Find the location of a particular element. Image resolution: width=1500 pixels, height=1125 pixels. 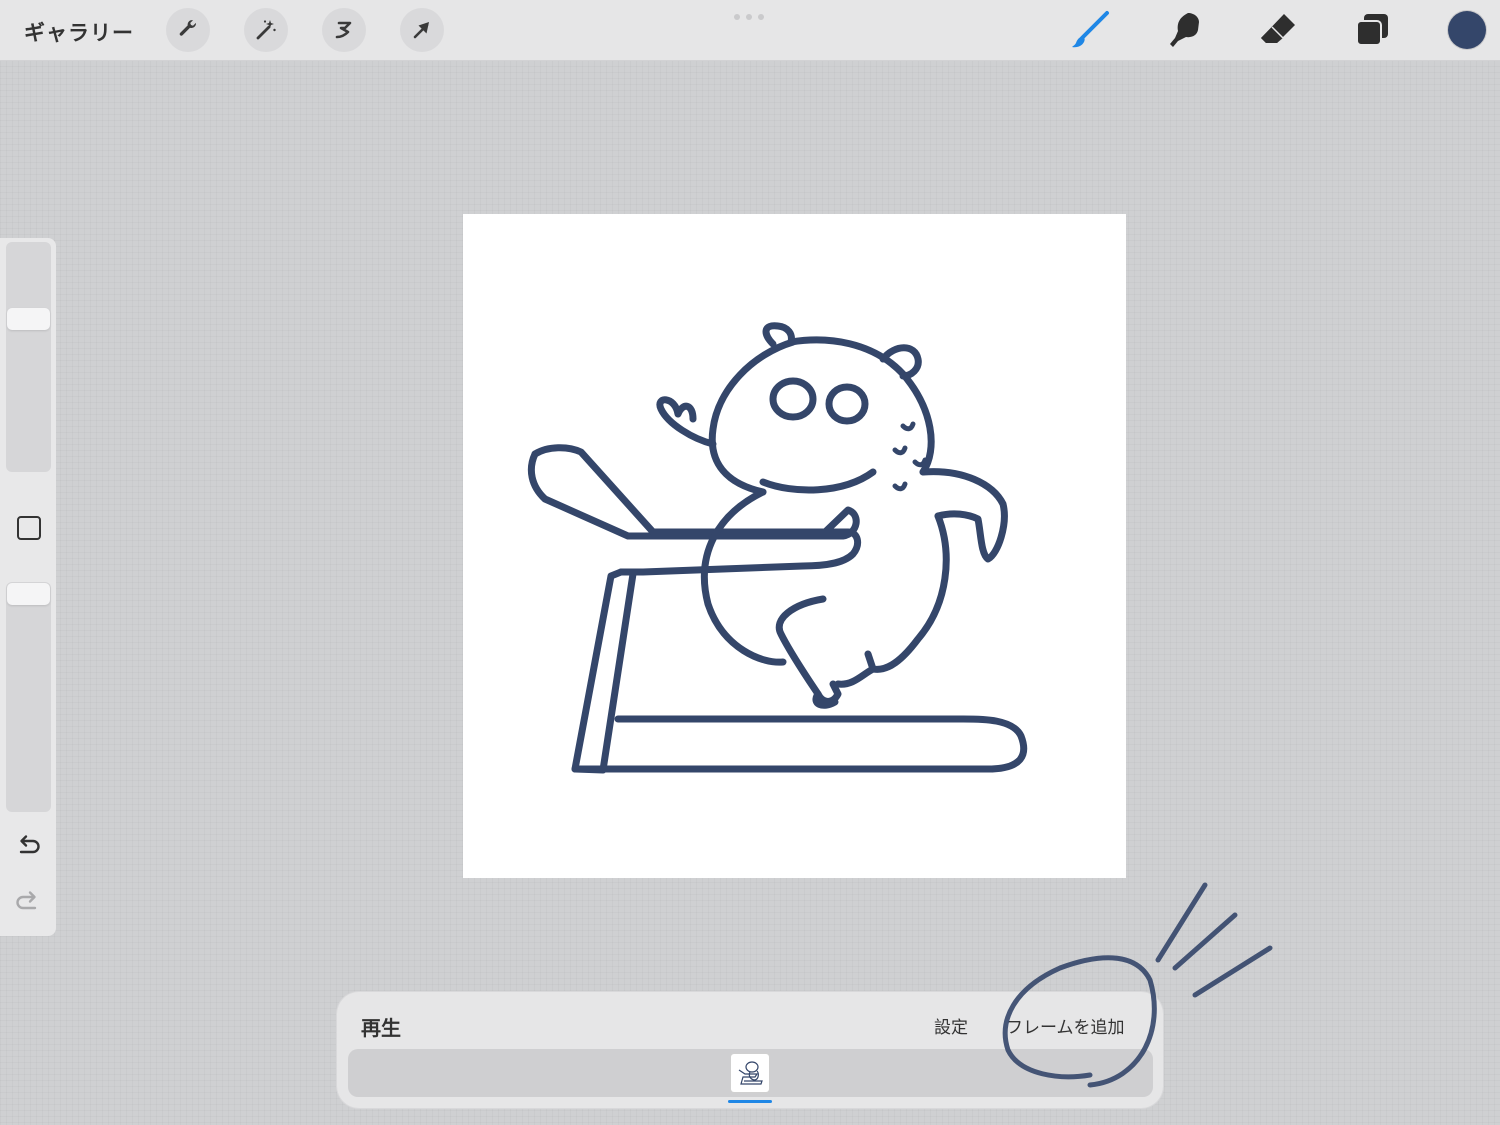

opacity-slider is located at coordinates (28, 697).